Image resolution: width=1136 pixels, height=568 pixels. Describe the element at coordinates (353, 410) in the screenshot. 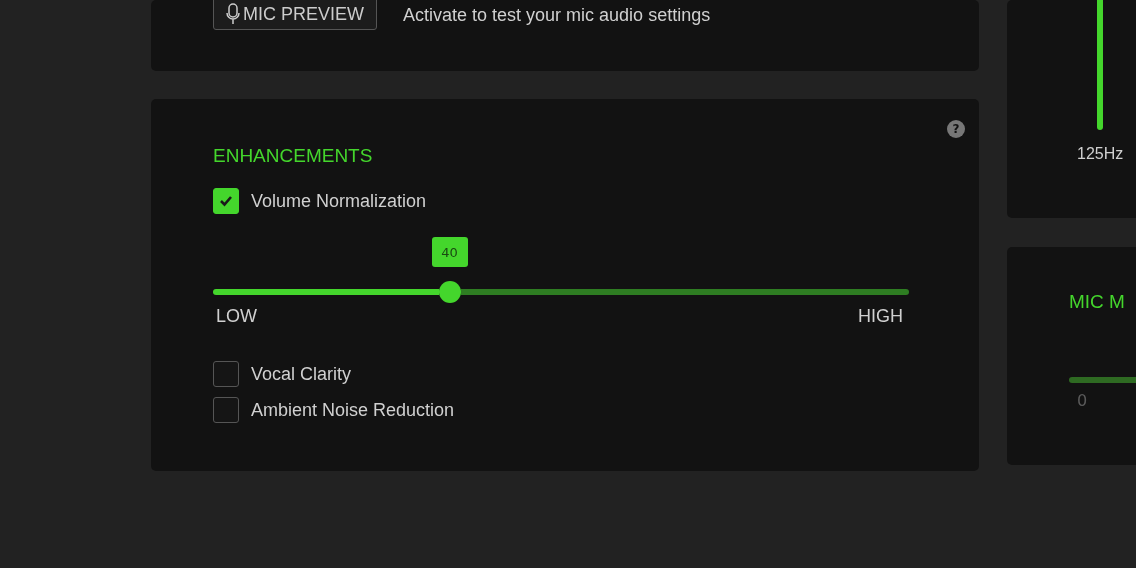

I see `checkbox-label: Ambient Noise Reduction` at that location.